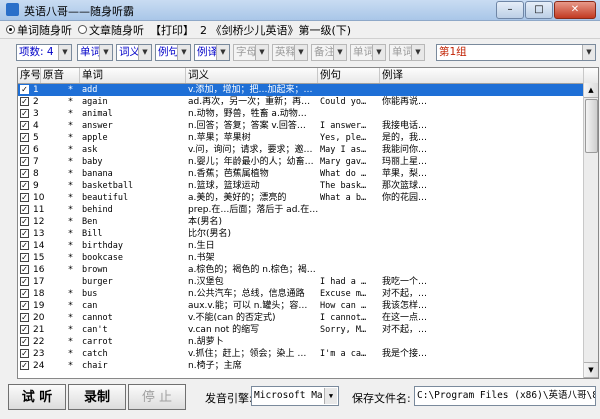 This screenshot has height=419, width=600. What do you see at coordinates (575, 10) in the screenshot?
I see `close-button: ✕` at bounding box center [575, 10].